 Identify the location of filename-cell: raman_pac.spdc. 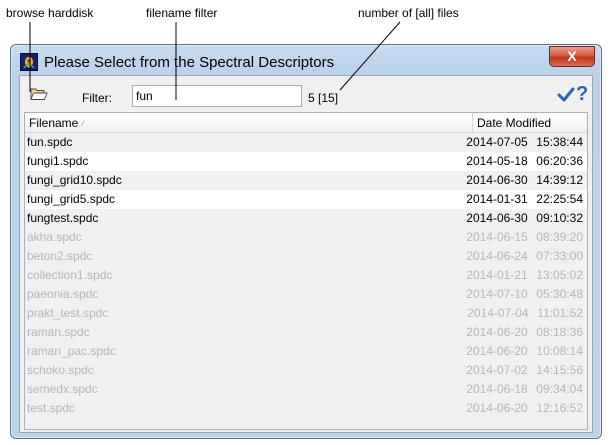
(71, 351).